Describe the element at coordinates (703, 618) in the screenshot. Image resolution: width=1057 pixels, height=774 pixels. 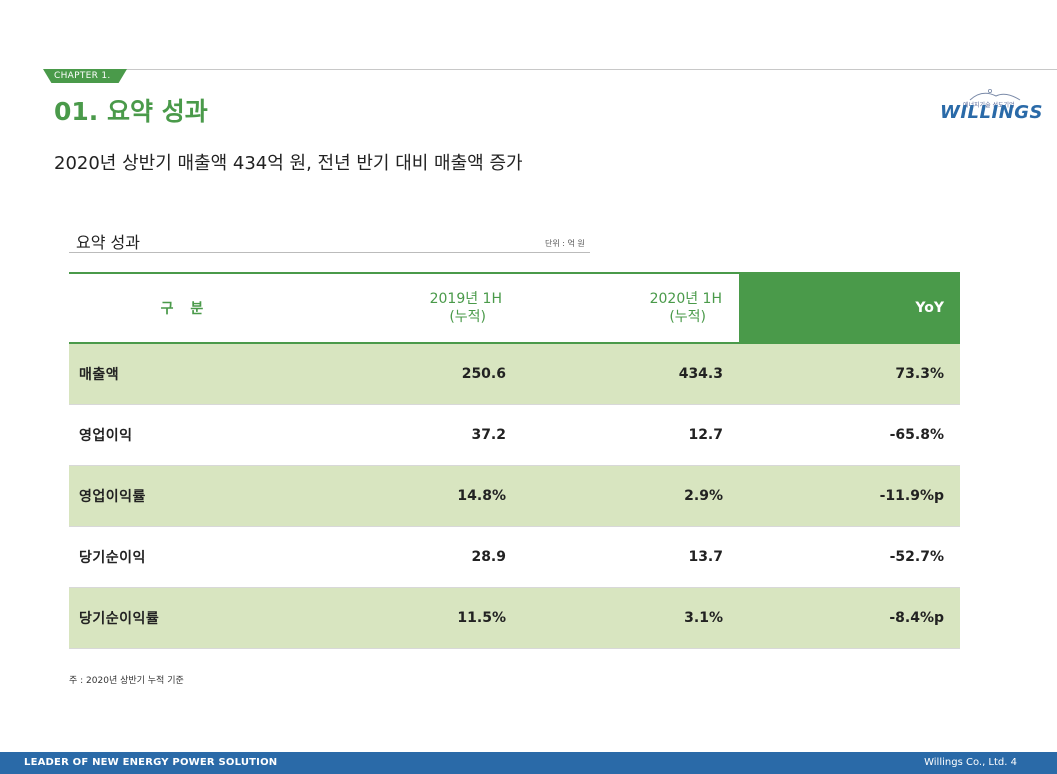
I see `row-2020-value: 3.1%` at that location.